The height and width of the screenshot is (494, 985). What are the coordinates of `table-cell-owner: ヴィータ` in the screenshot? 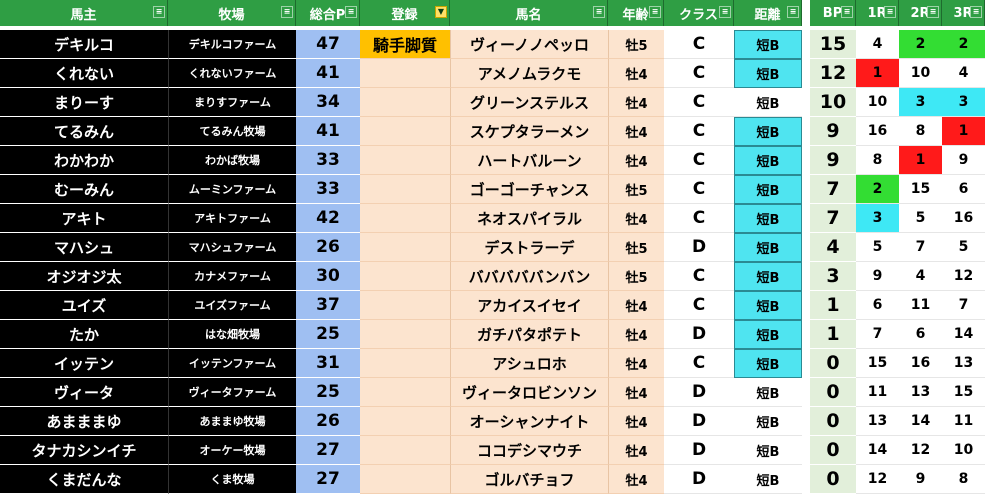 It's located at (84, 392).